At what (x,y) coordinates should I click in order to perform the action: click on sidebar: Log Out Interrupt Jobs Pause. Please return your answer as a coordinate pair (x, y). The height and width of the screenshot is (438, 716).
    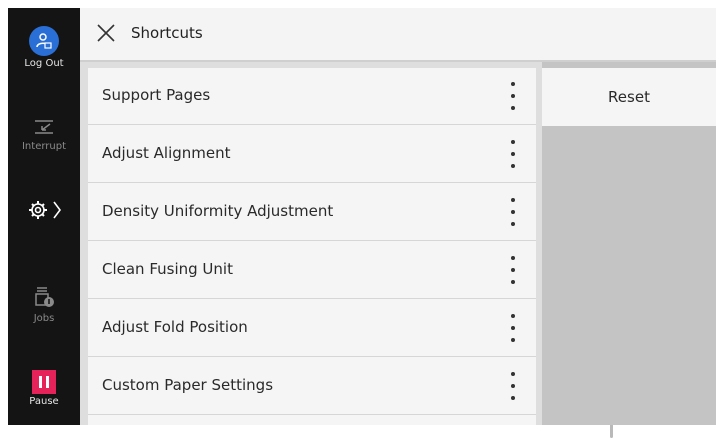
    Looking at the image, I should click on (44, 216).